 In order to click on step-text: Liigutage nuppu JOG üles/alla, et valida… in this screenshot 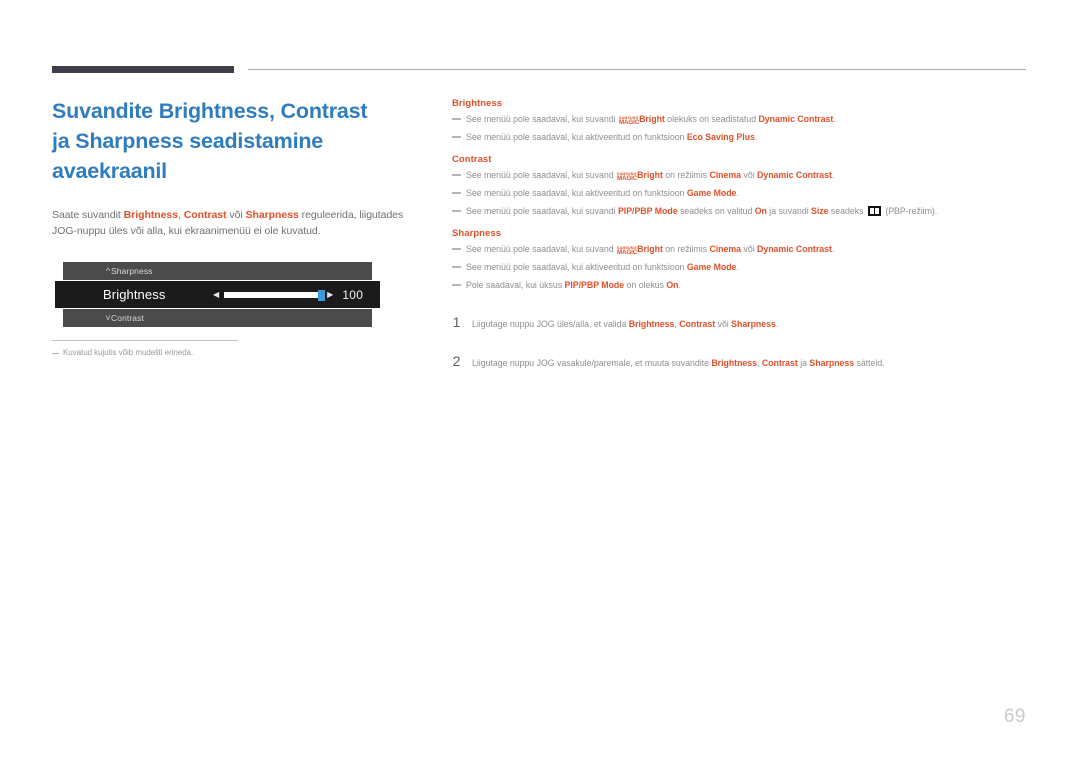, I will do `click(625, 323)`.